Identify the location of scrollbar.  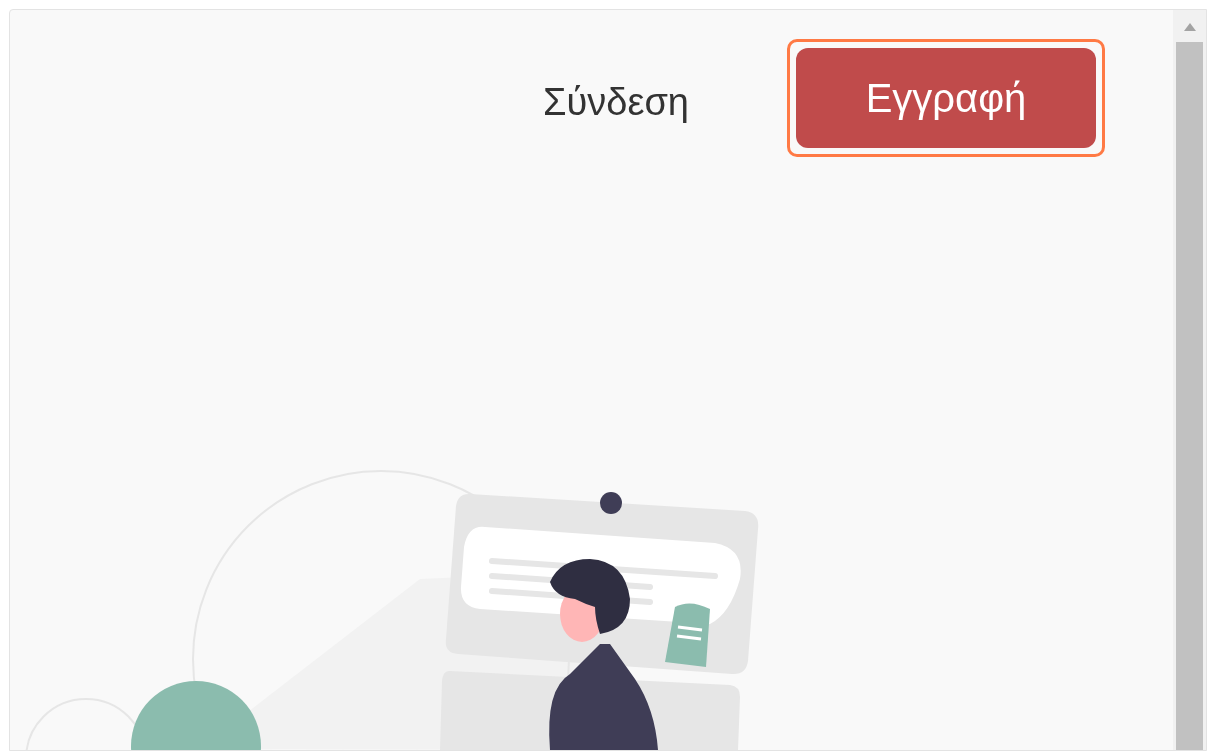
(1189, 380).